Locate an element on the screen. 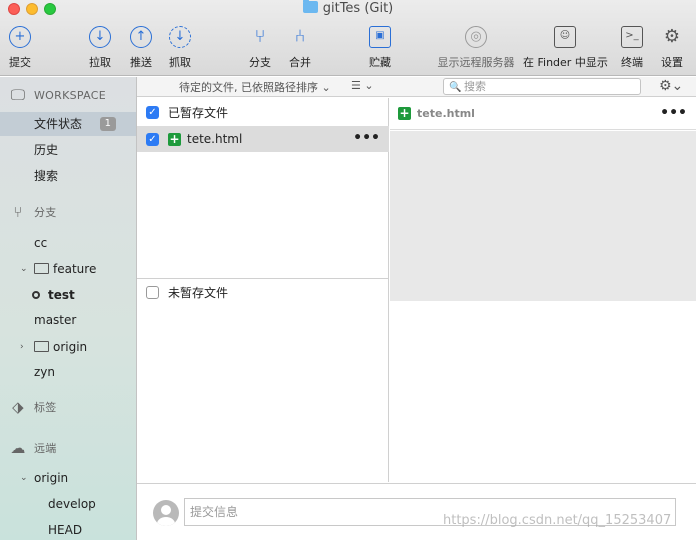  plus-circle-icon: + is located at coordinates (20, 37).